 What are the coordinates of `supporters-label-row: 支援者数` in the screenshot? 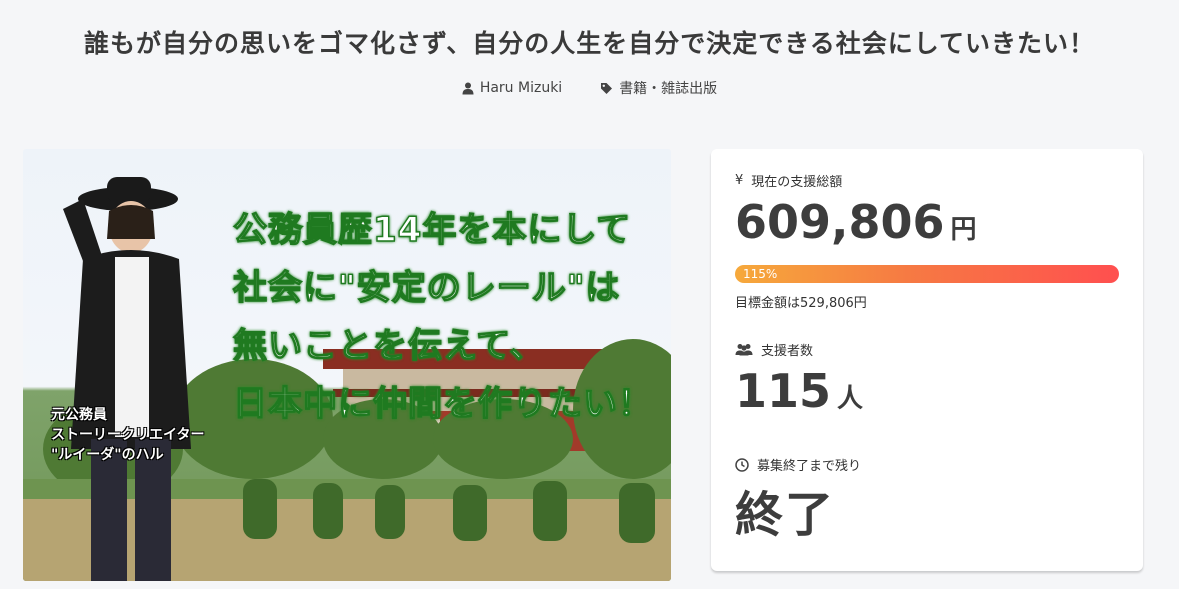 It's located at (774, 349).